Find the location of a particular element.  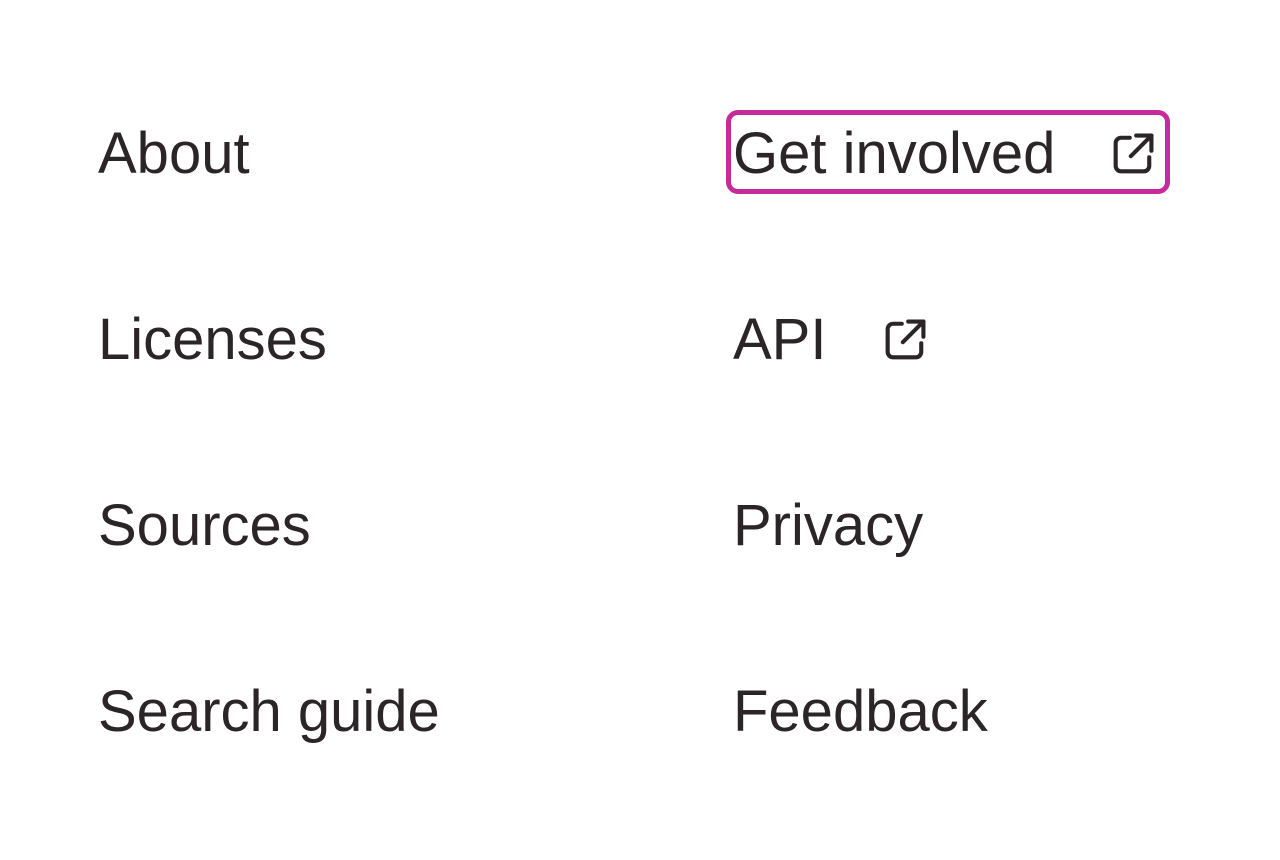

about-link: About is located at coordinates (174, 154).